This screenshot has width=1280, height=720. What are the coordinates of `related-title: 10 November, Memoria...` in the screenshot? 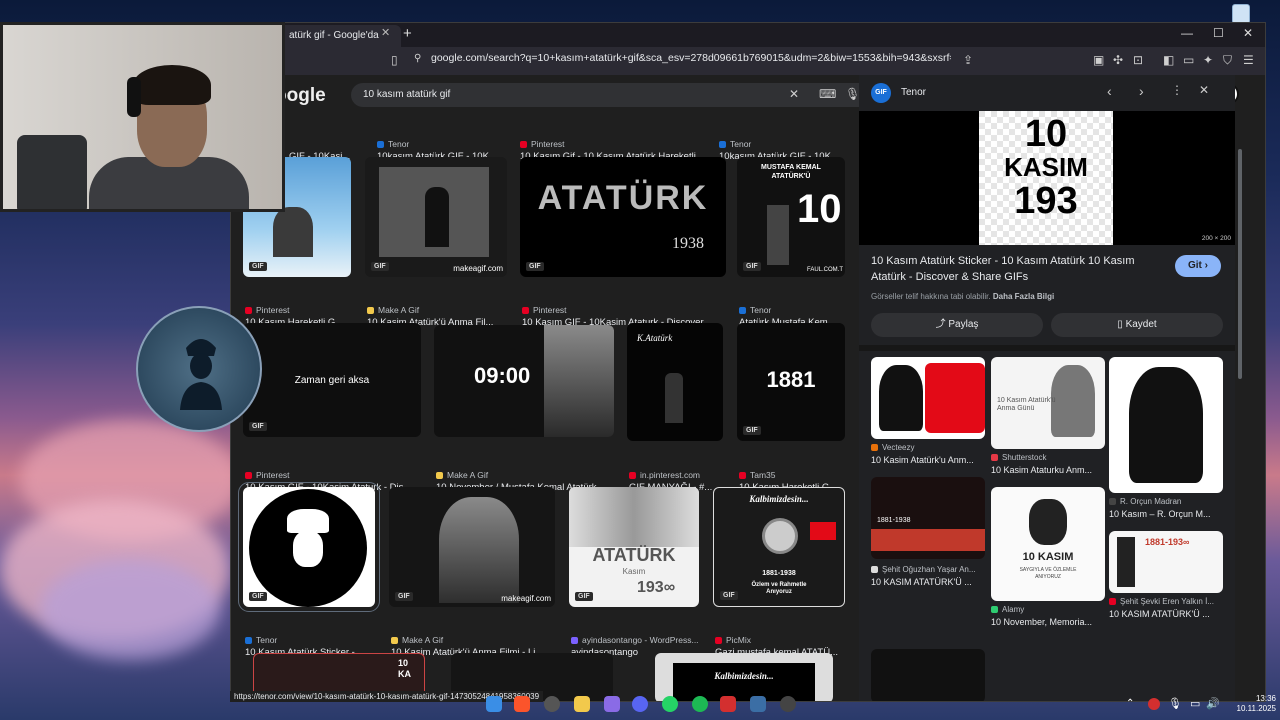 It's located at (1048, 622).